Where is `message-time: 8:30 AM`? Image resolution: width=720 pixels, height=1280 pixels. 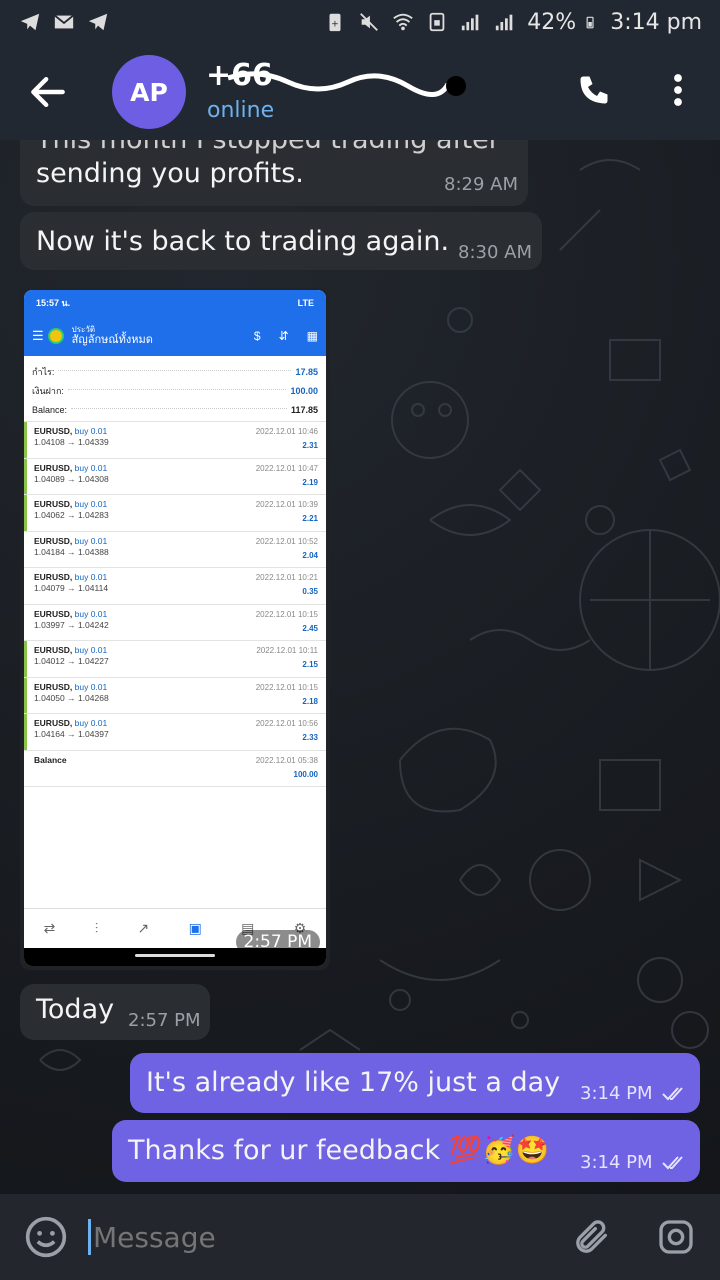 message-time: 8:30 AM is located at coordinates (495, 252).